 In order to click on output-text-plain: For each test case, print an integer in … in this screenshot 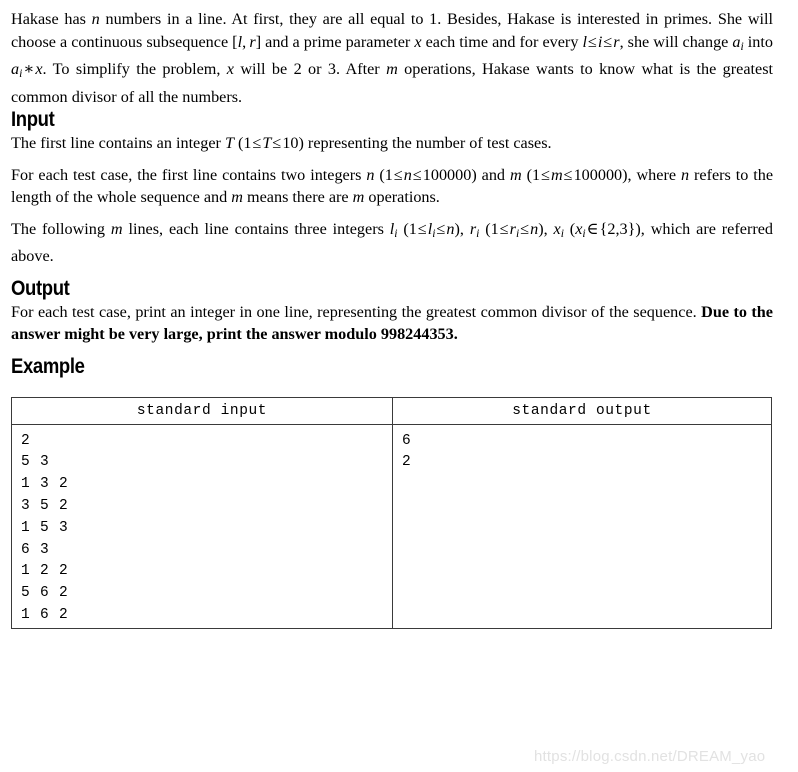, I will do `click(356, 311)`.